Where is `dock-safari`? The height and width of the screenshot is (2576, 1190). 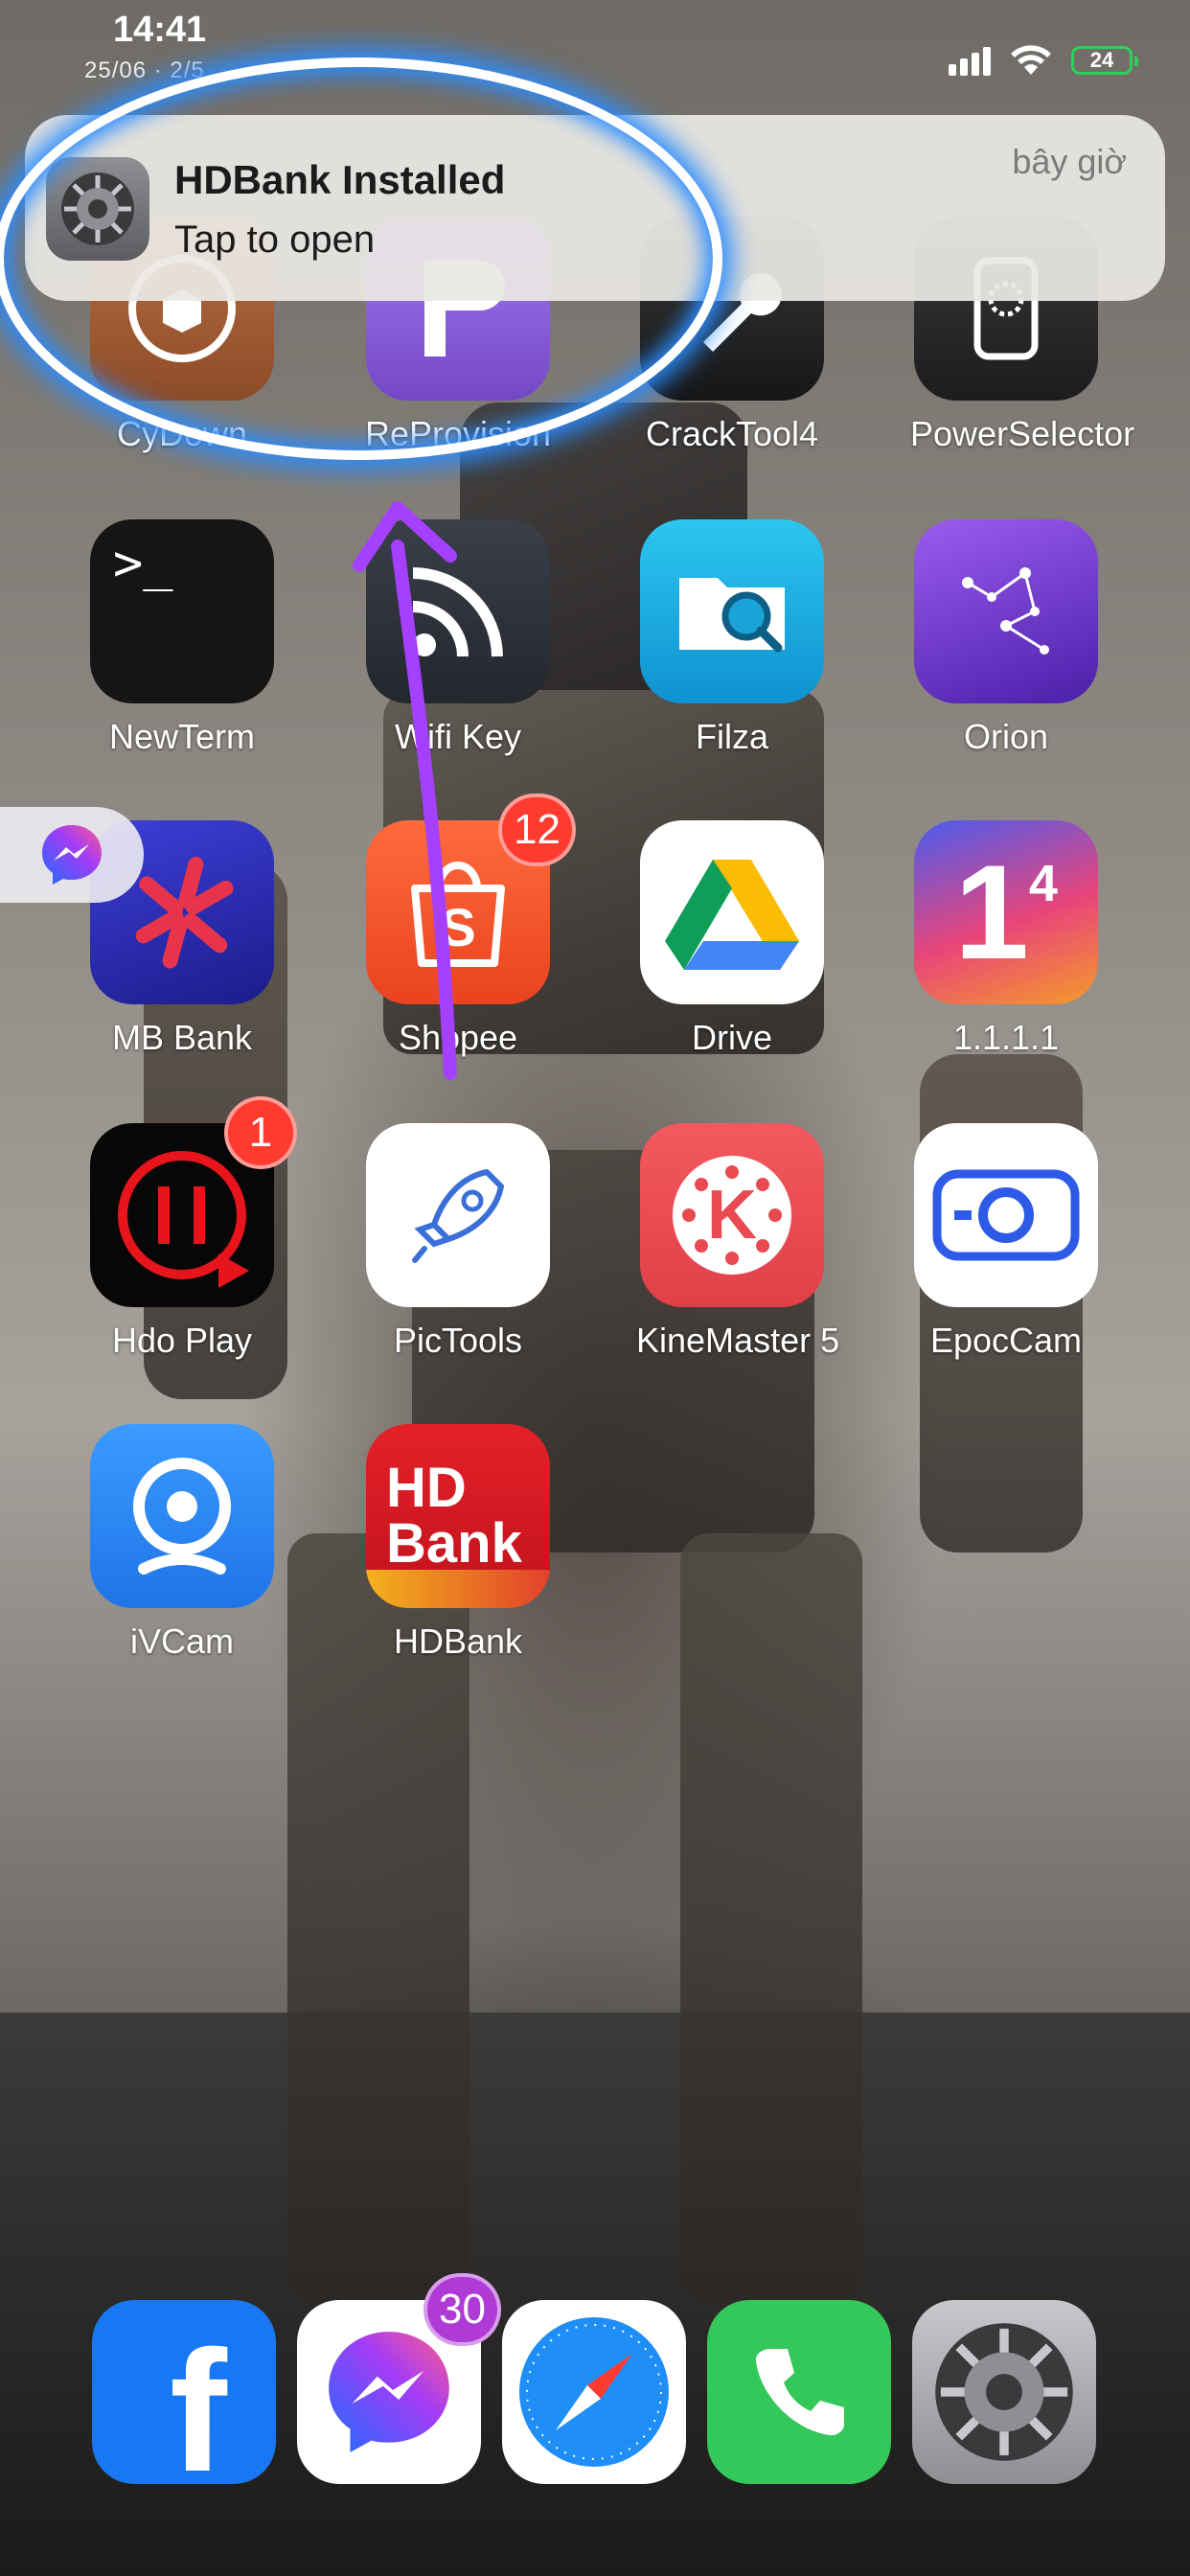 dock-safari is located at coordinates (594, 2392).